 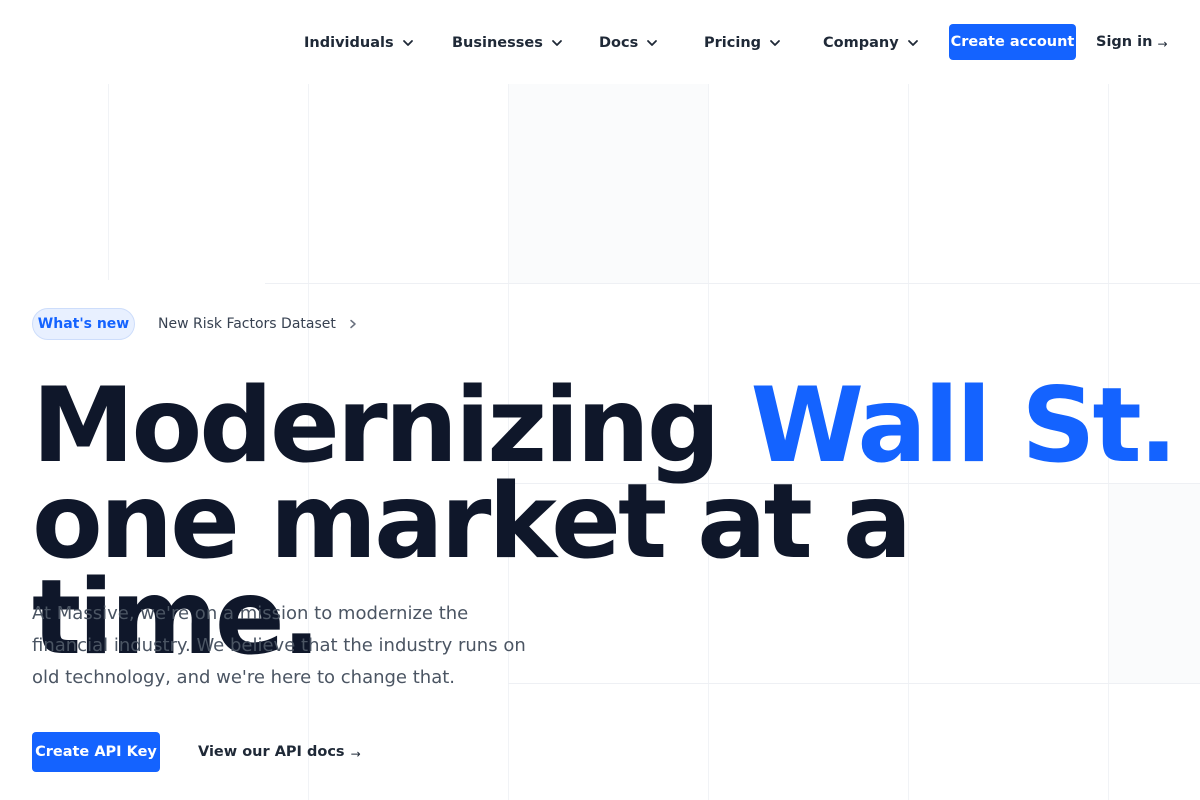 I want to click on create-api-key-button: Create API Key, so click(x=96, y=752).